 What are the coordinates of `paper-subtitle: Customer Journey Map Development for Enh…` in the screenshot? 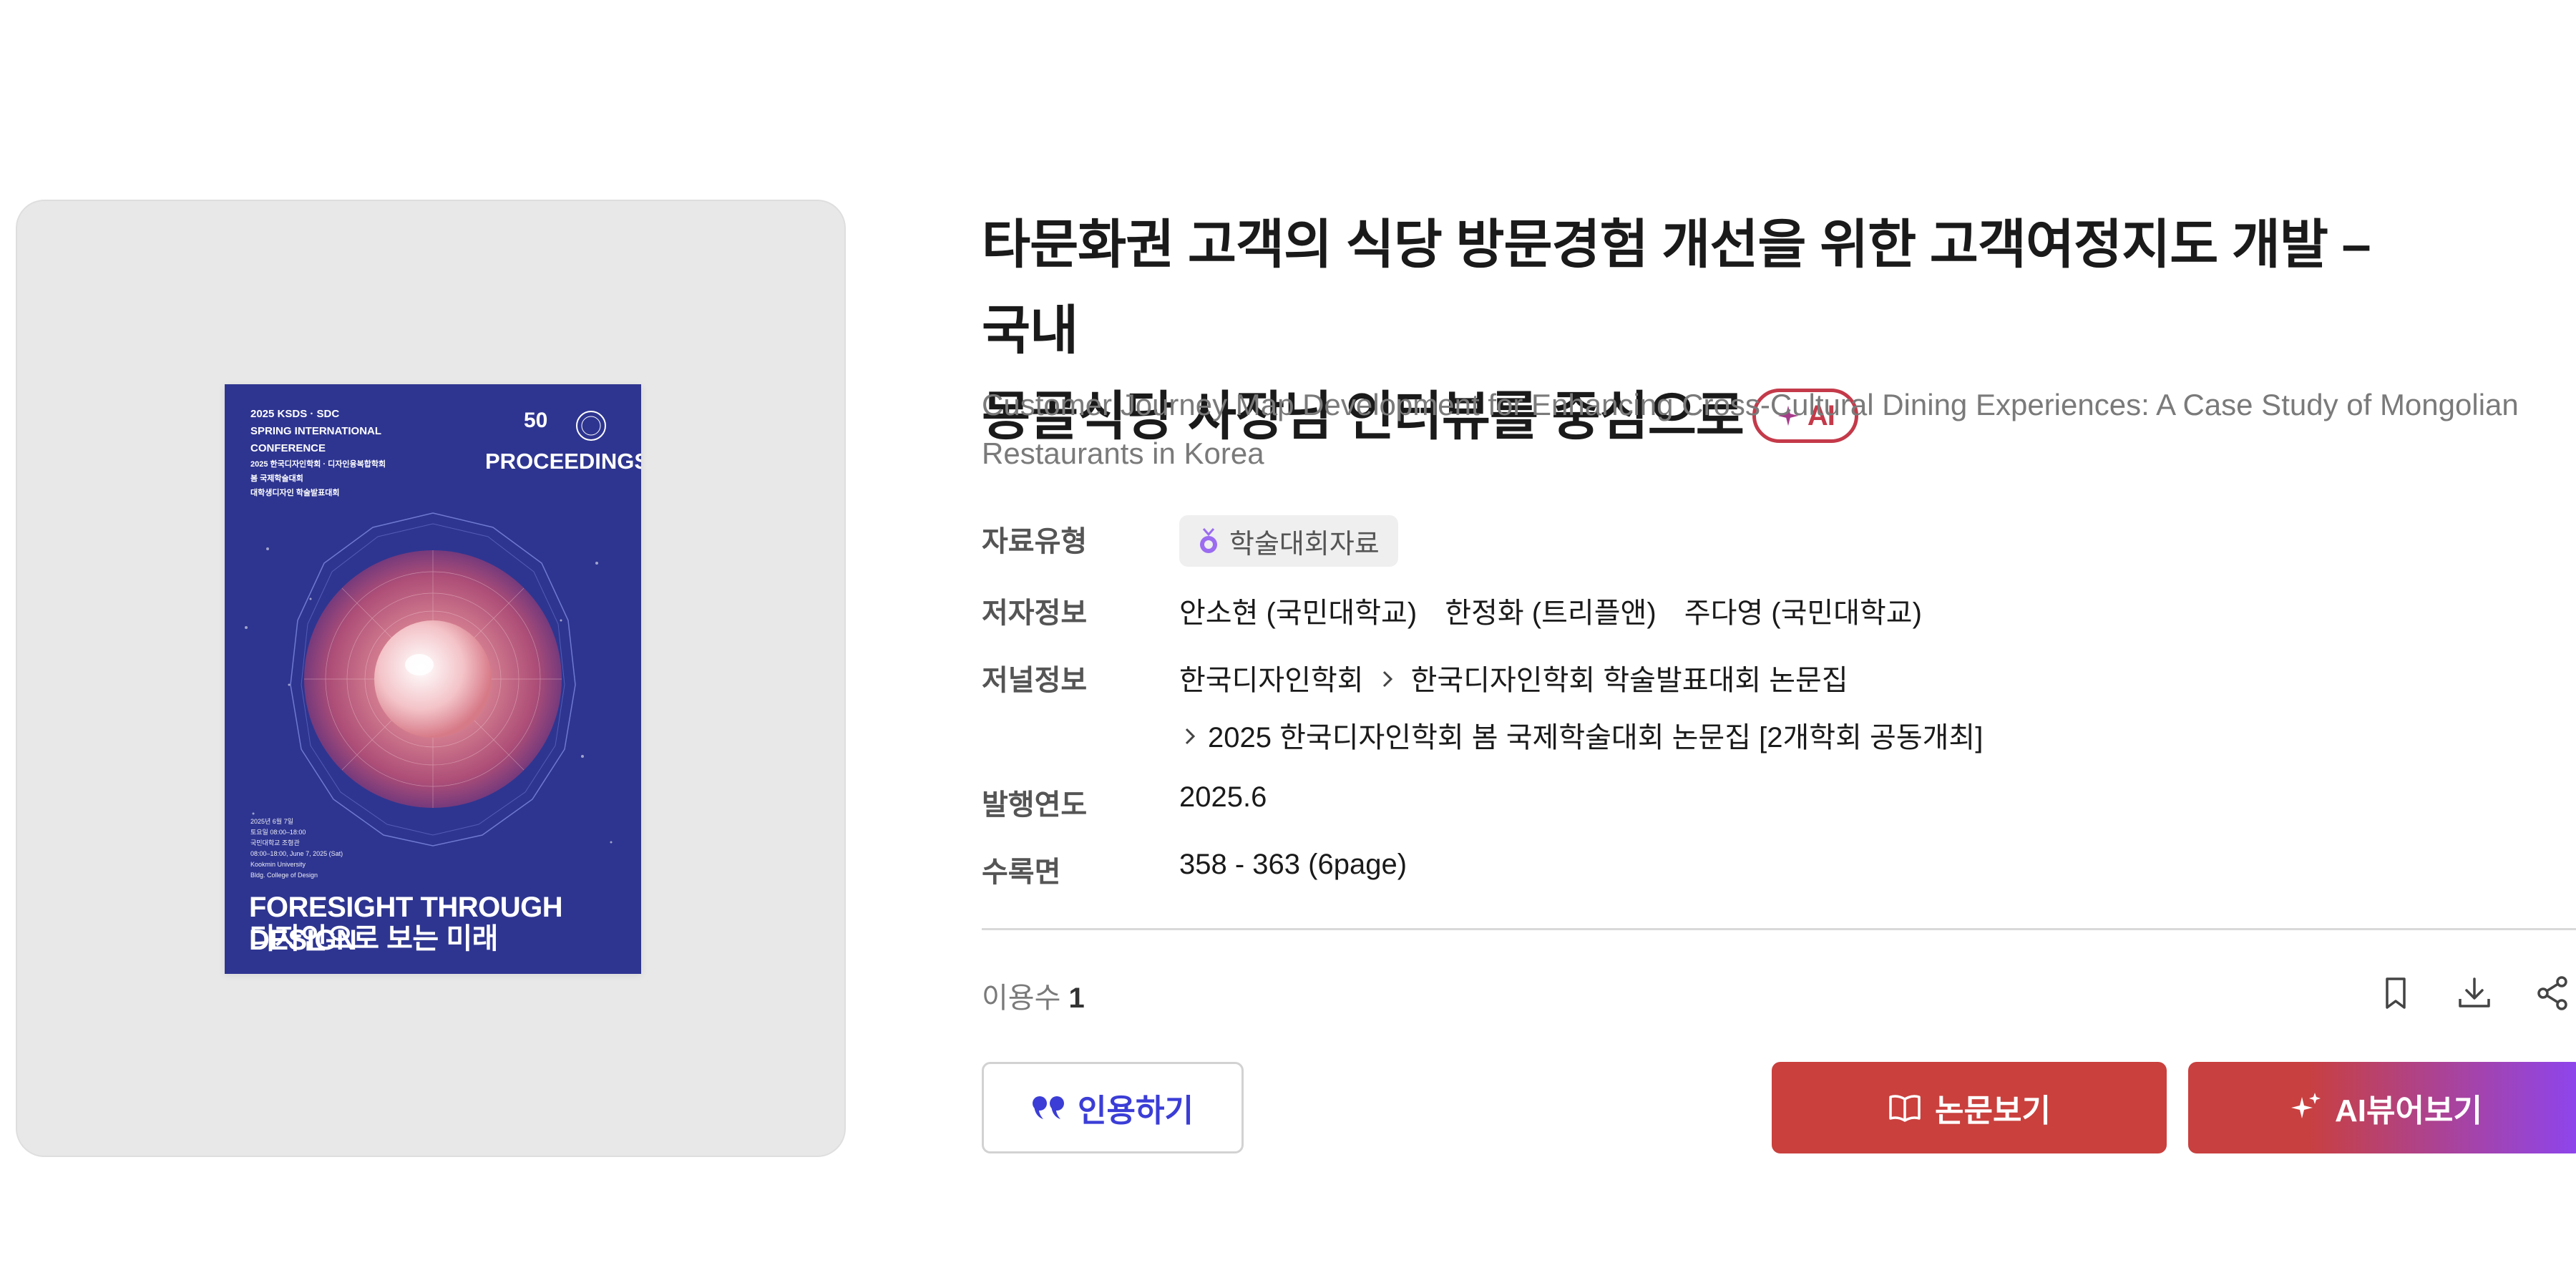 It's located at (1750, 429).